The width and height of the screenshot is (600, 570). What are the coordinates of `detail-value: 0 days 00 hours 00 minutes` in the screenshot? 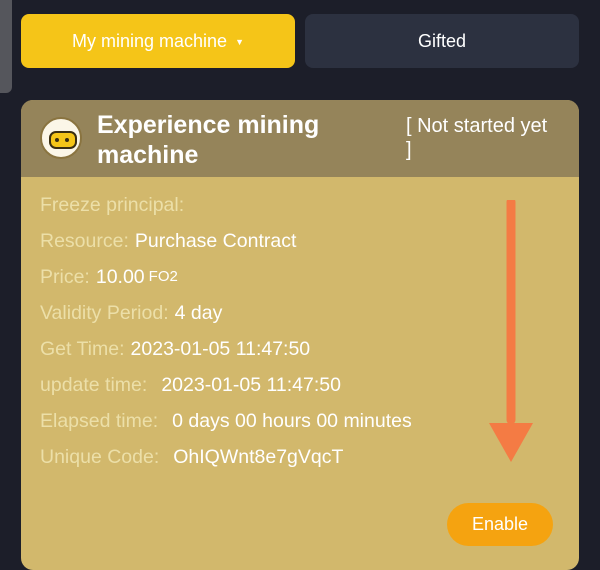 It's located at (292, 421).